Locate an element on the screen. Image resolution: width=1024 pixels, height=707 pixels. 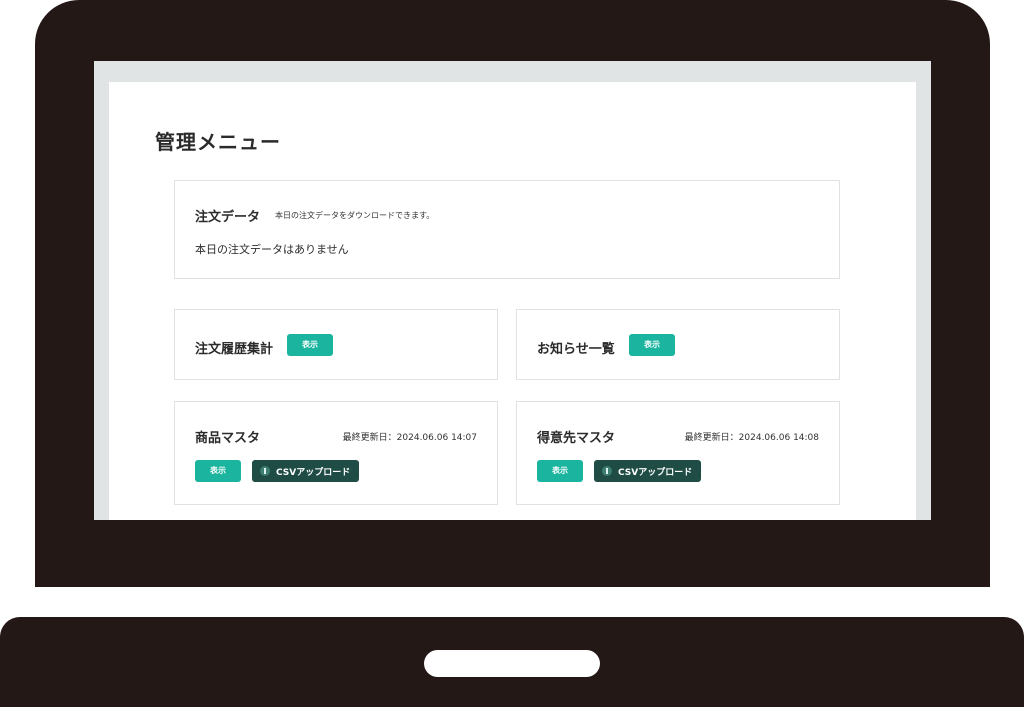
product-master-csv-upload-button: CSVアップロード is located at coordinates (306, 471).